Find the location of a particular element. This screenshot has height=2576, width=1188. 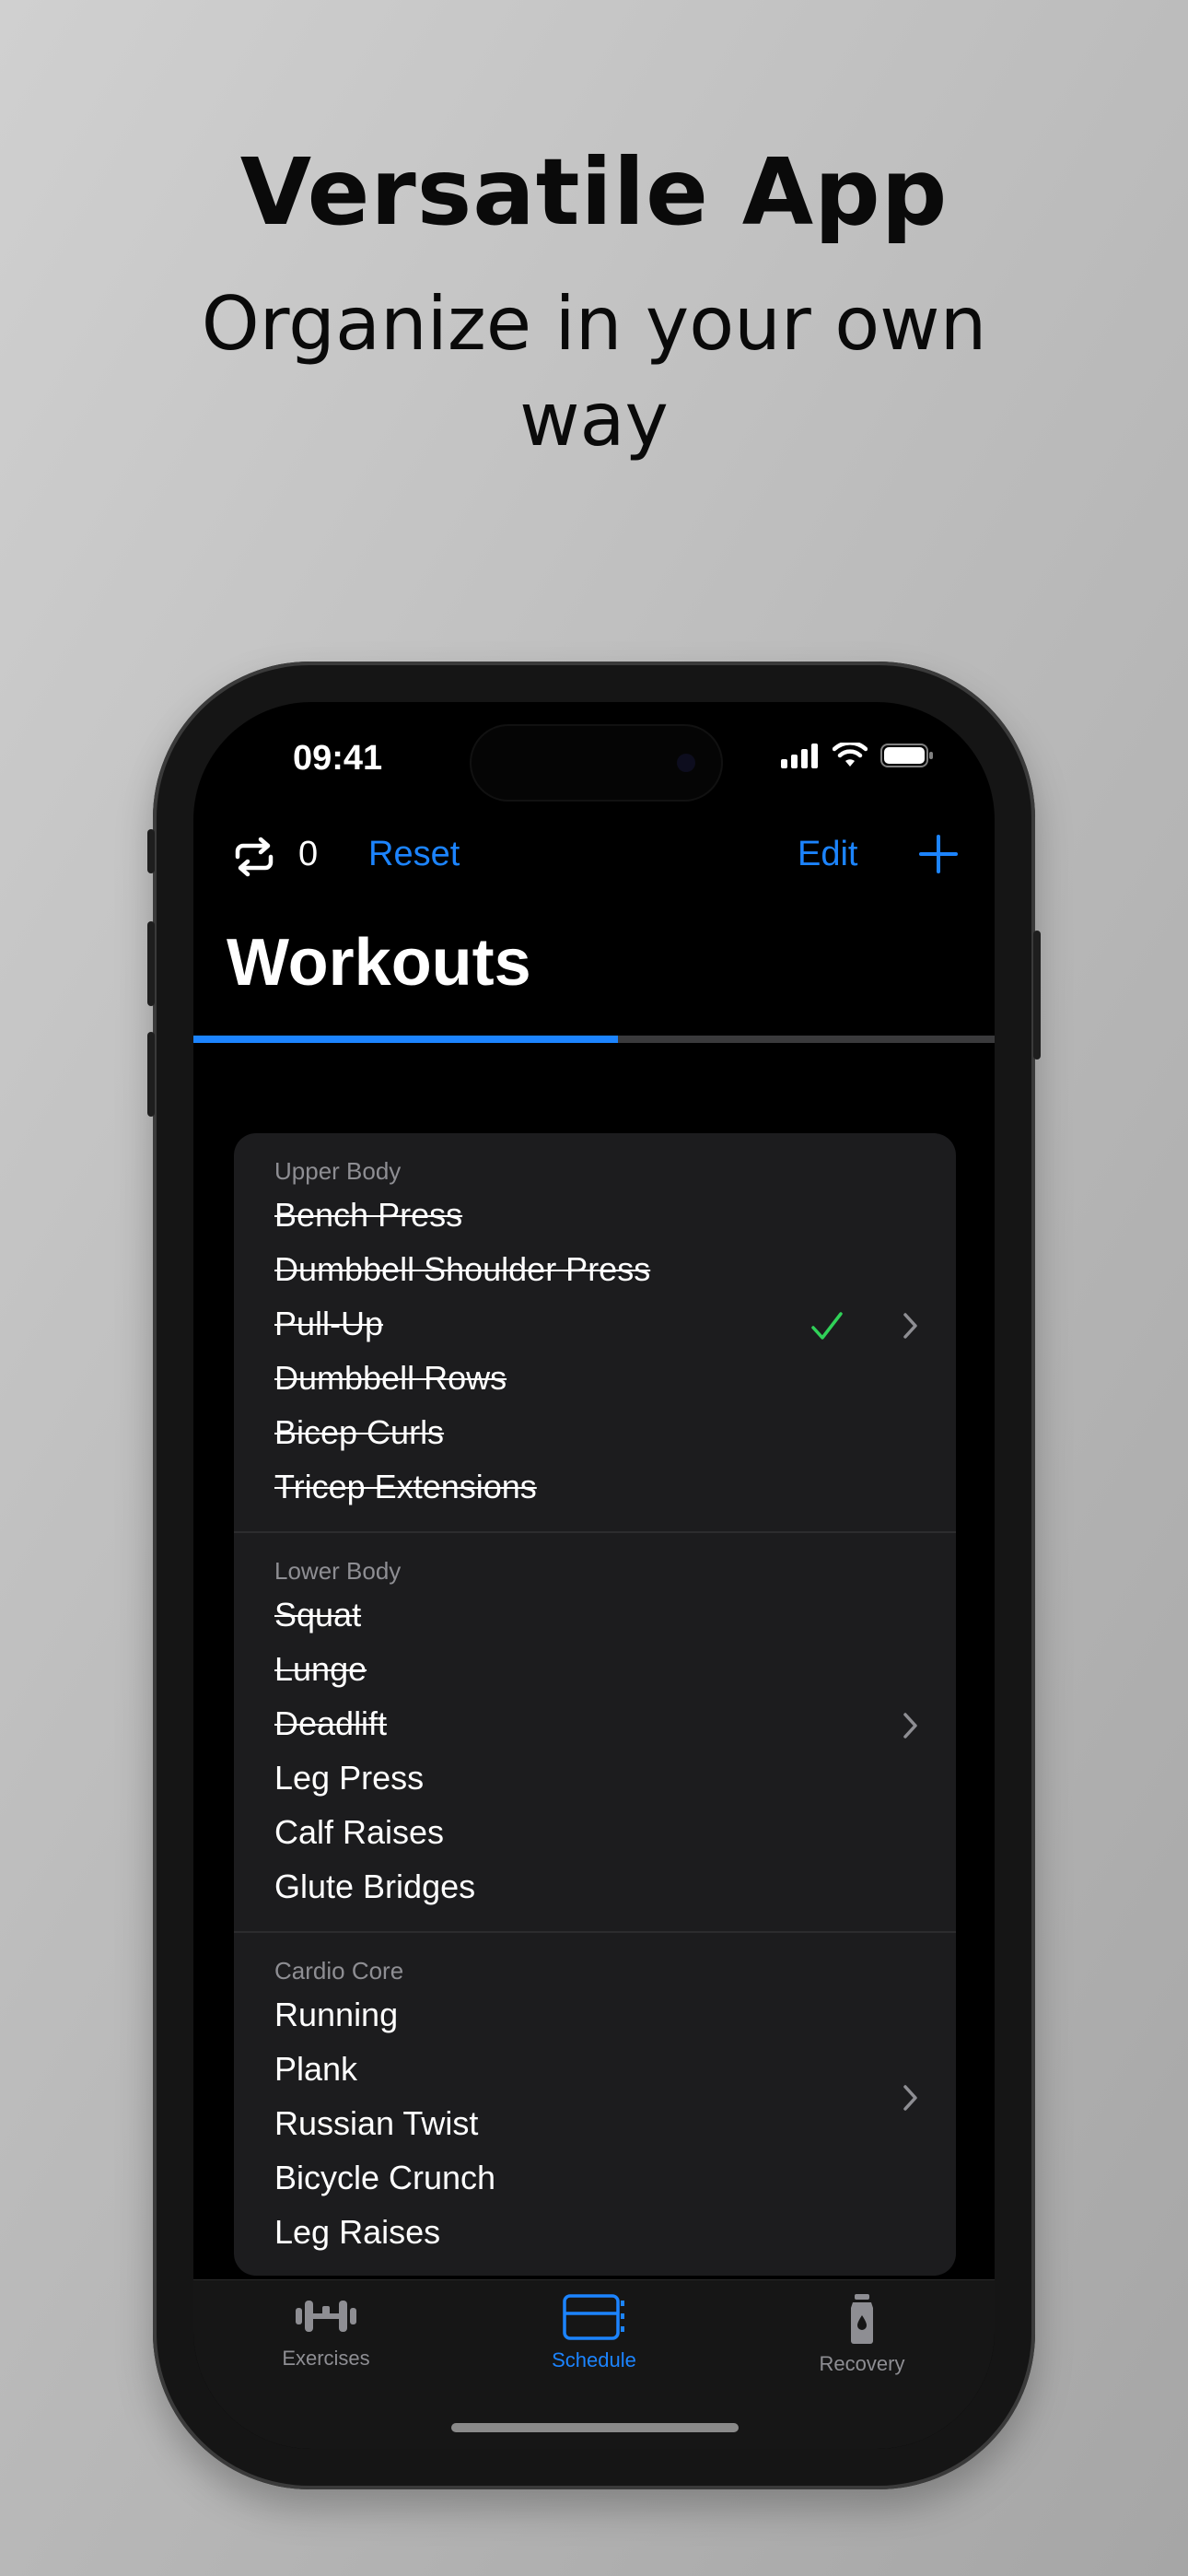

schedule-icon is located at coordinates (593, 2317).